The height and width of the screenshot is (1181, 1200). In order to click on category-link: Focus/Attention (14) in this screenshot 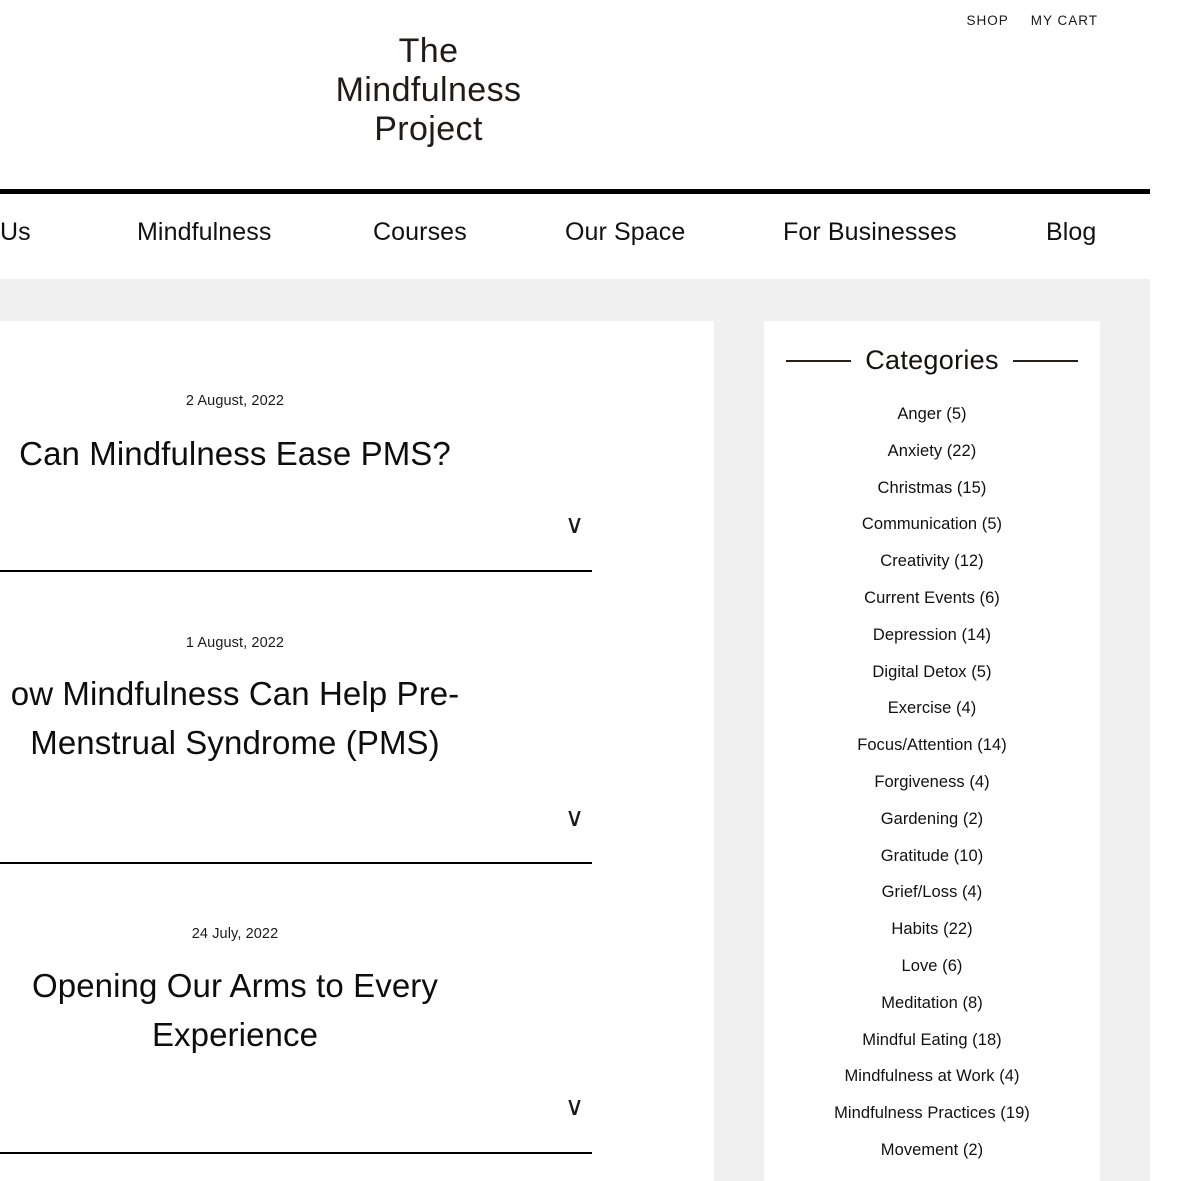, I will do `click(932, 745)`.